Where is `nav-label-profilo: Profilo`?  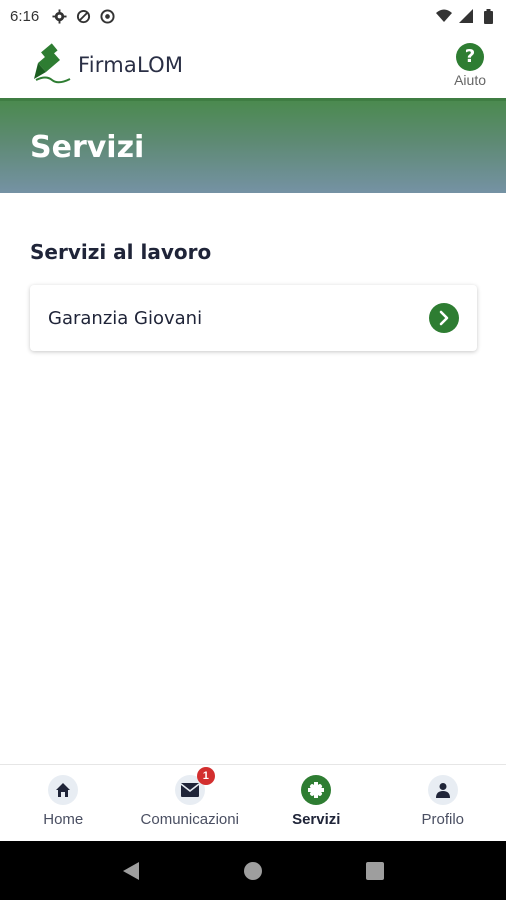 nav-label-profilo: Profilo is located at coordinates (442, 819).